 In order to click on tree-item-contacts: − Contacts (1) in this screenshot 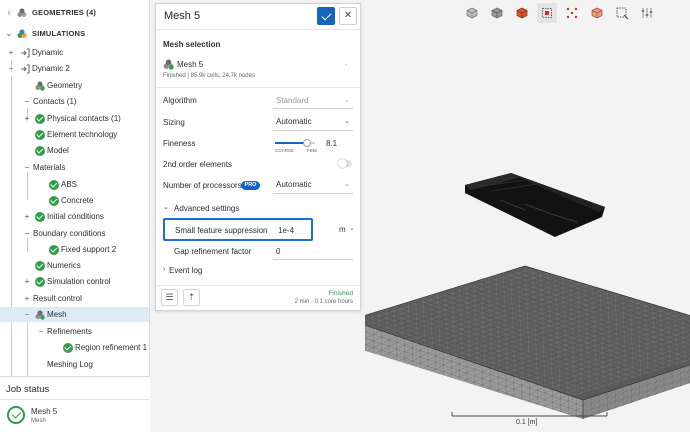, I will do `click(74, 101)`.